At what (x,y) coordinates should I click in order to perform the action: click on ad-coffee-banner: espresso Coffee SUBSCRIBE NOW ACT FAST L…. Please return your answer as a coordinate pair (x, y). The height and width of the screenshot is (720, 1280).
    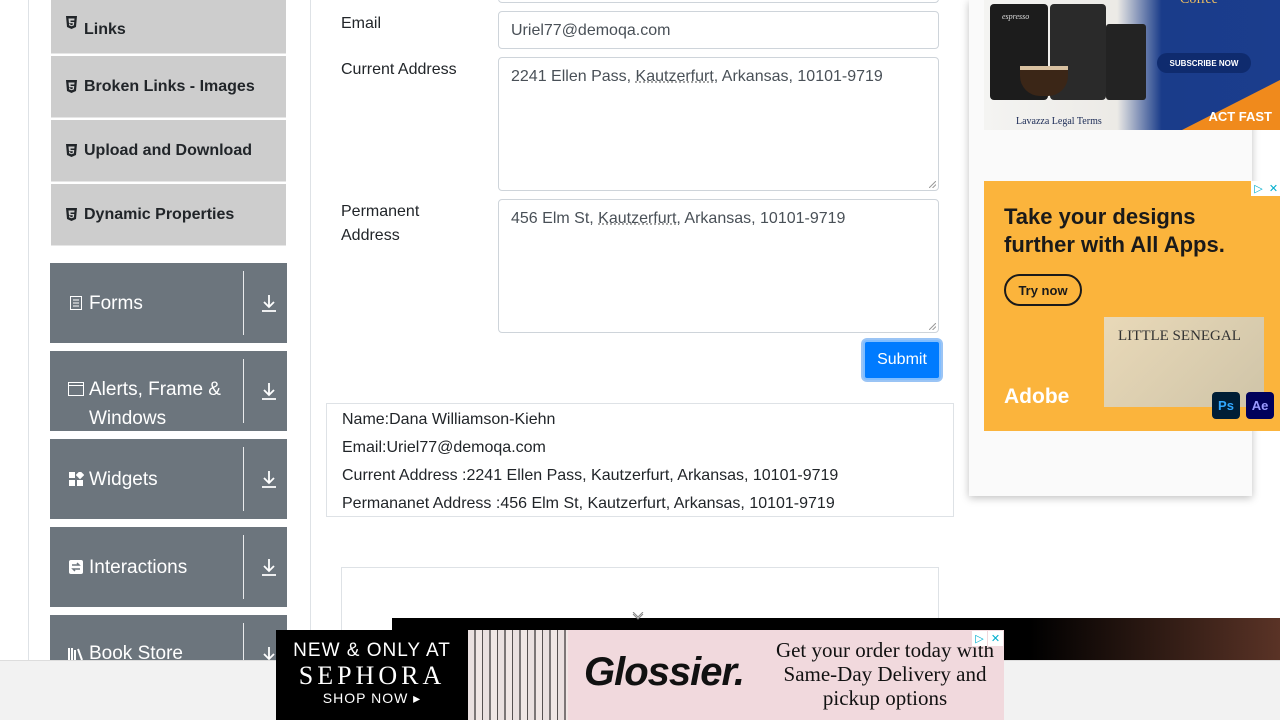
    Looking at the image, I should click on (1132, 65).